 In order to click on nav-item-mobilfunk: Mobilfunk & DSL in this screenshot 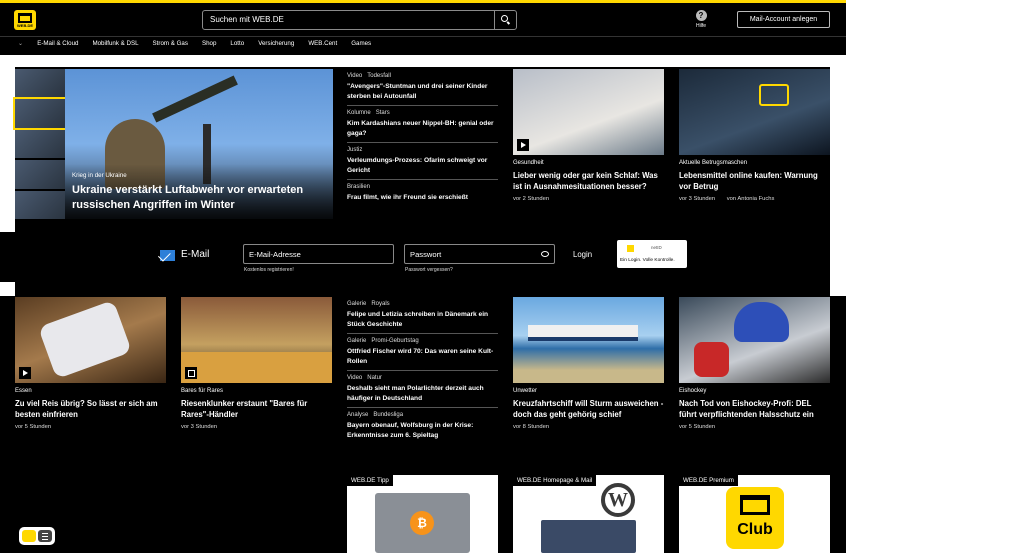, I will do `click(115, 43)`.